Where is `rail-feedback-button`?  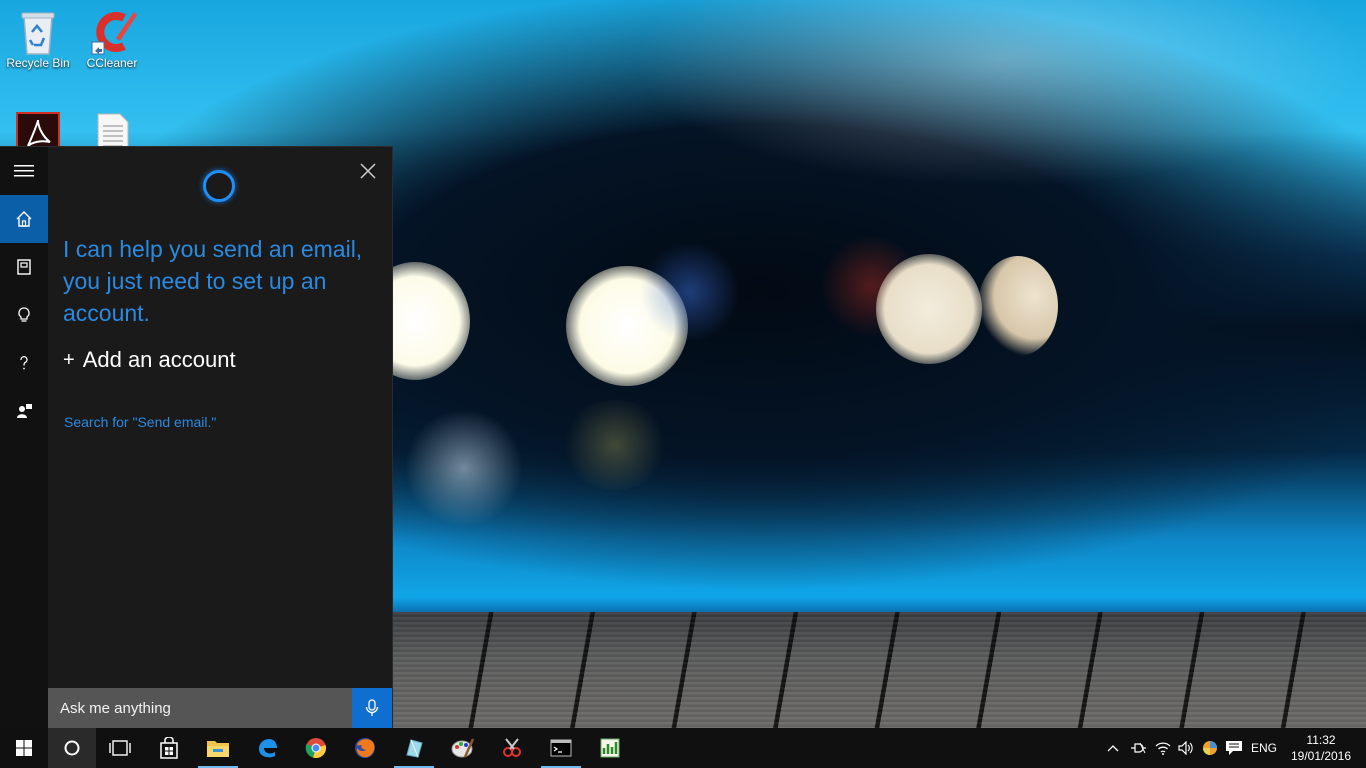
rail-feedback-button is located at coordinates (24, 411).